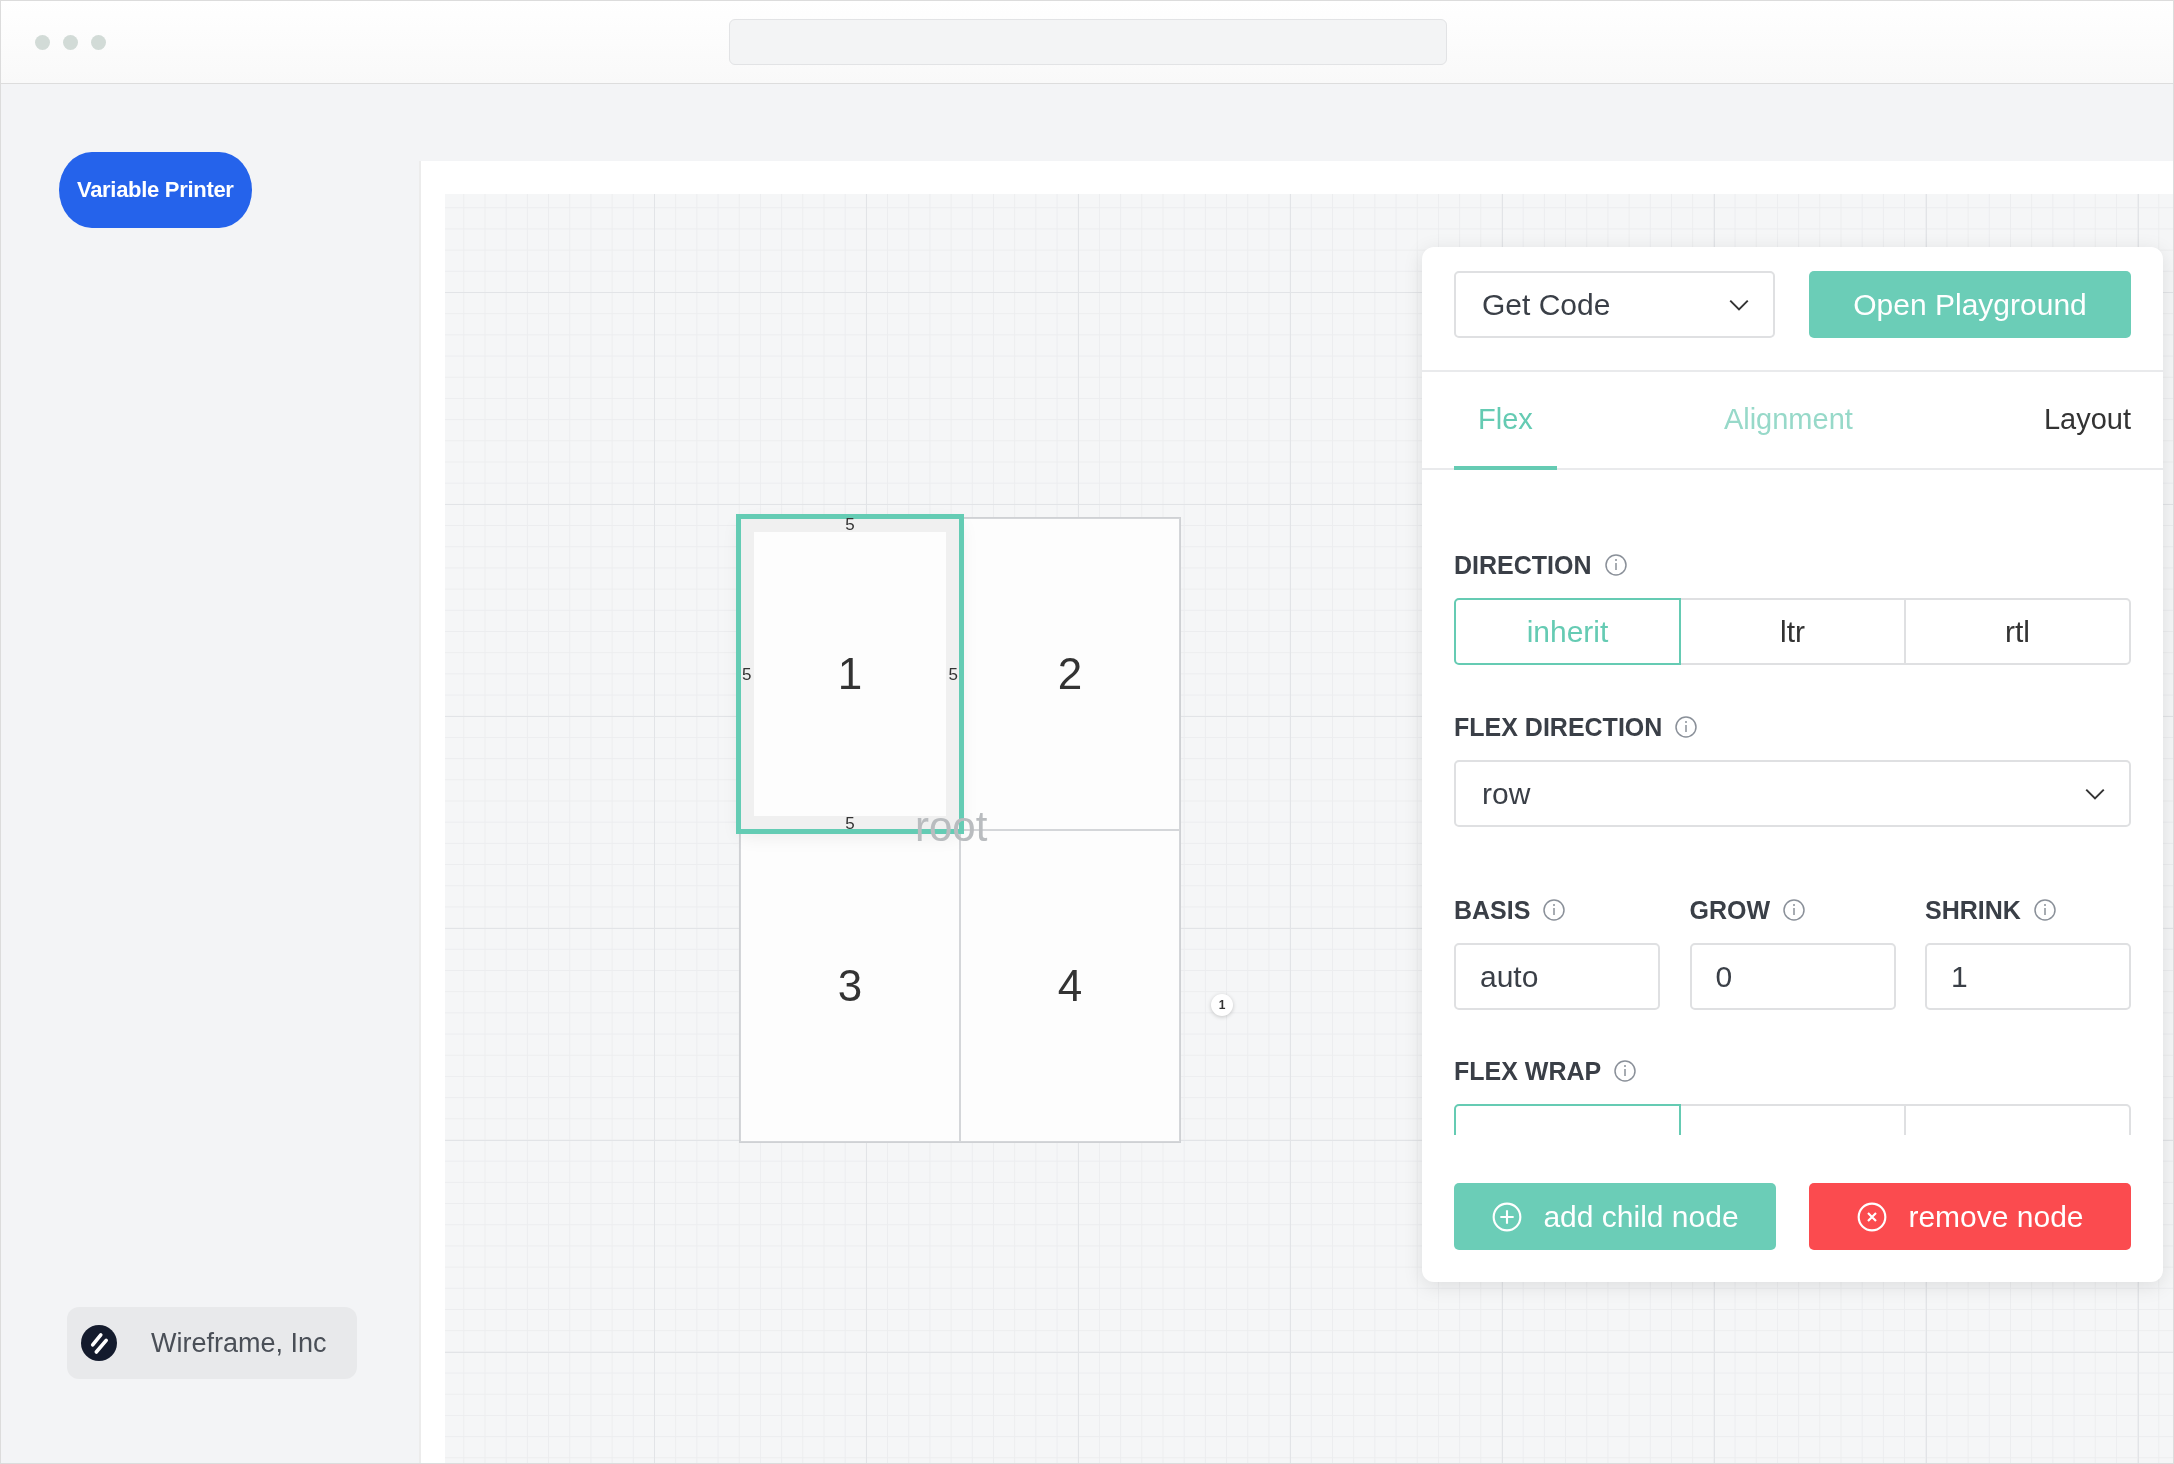 This screenshot has width=2174, height=1464. What do you see at coordinates (2075, 421) in the screenshot?
I see `tab: Layout` at bounding box center [2075, 421].